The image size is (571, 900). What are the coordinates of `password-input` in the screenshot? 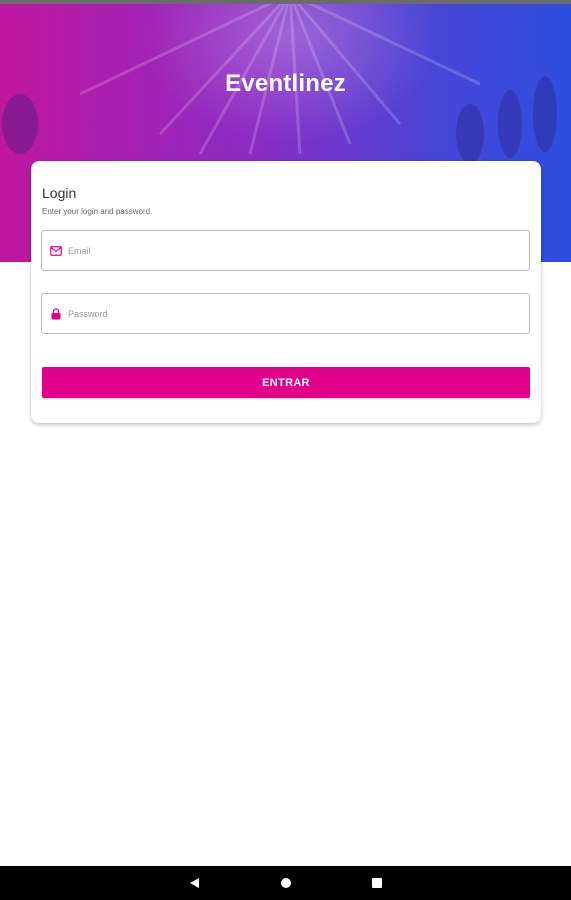 It's located at (288, 313).